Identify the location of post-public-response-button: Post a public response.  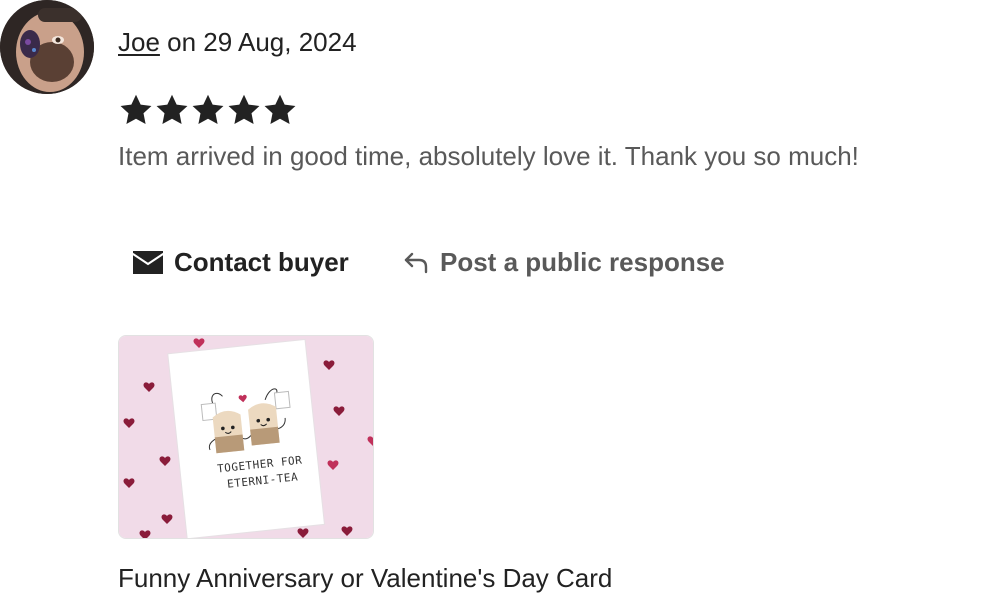
(563, 262).